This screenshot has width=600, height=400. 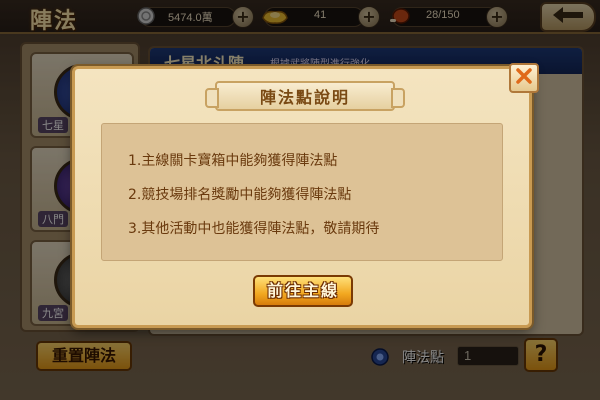 I want to click on dialog-title-plate: 陣法點說明, so click(x=305, y=96).